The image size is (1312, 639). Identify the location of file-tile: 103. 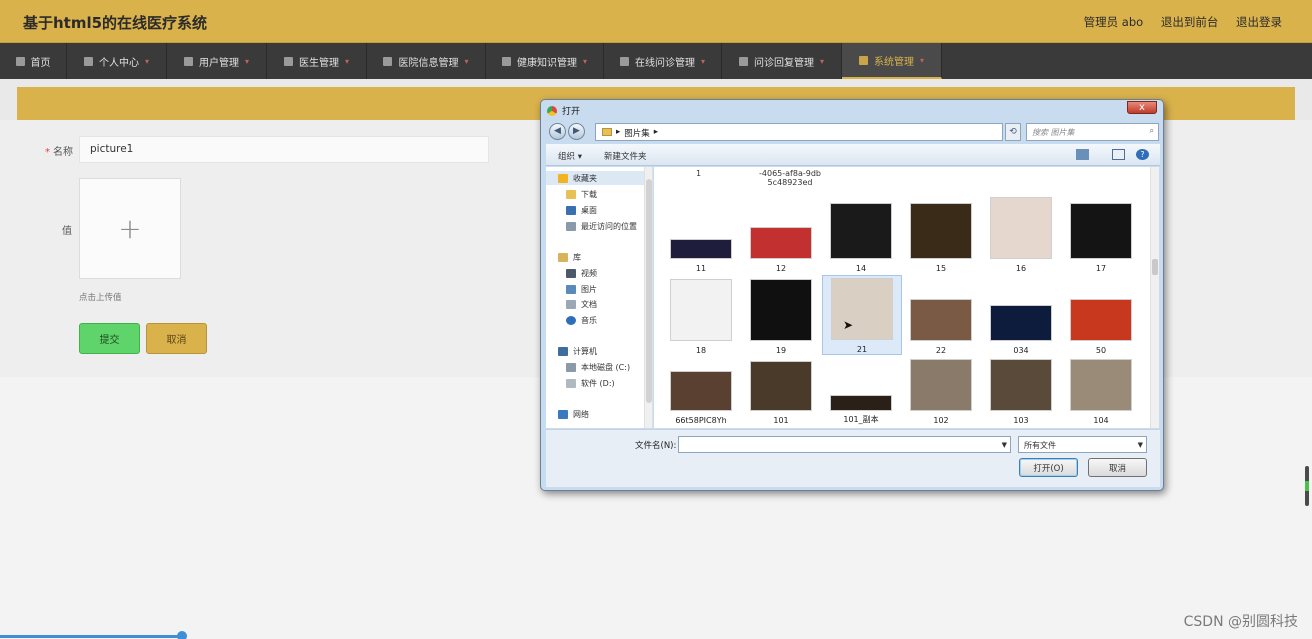
(1022, 391).